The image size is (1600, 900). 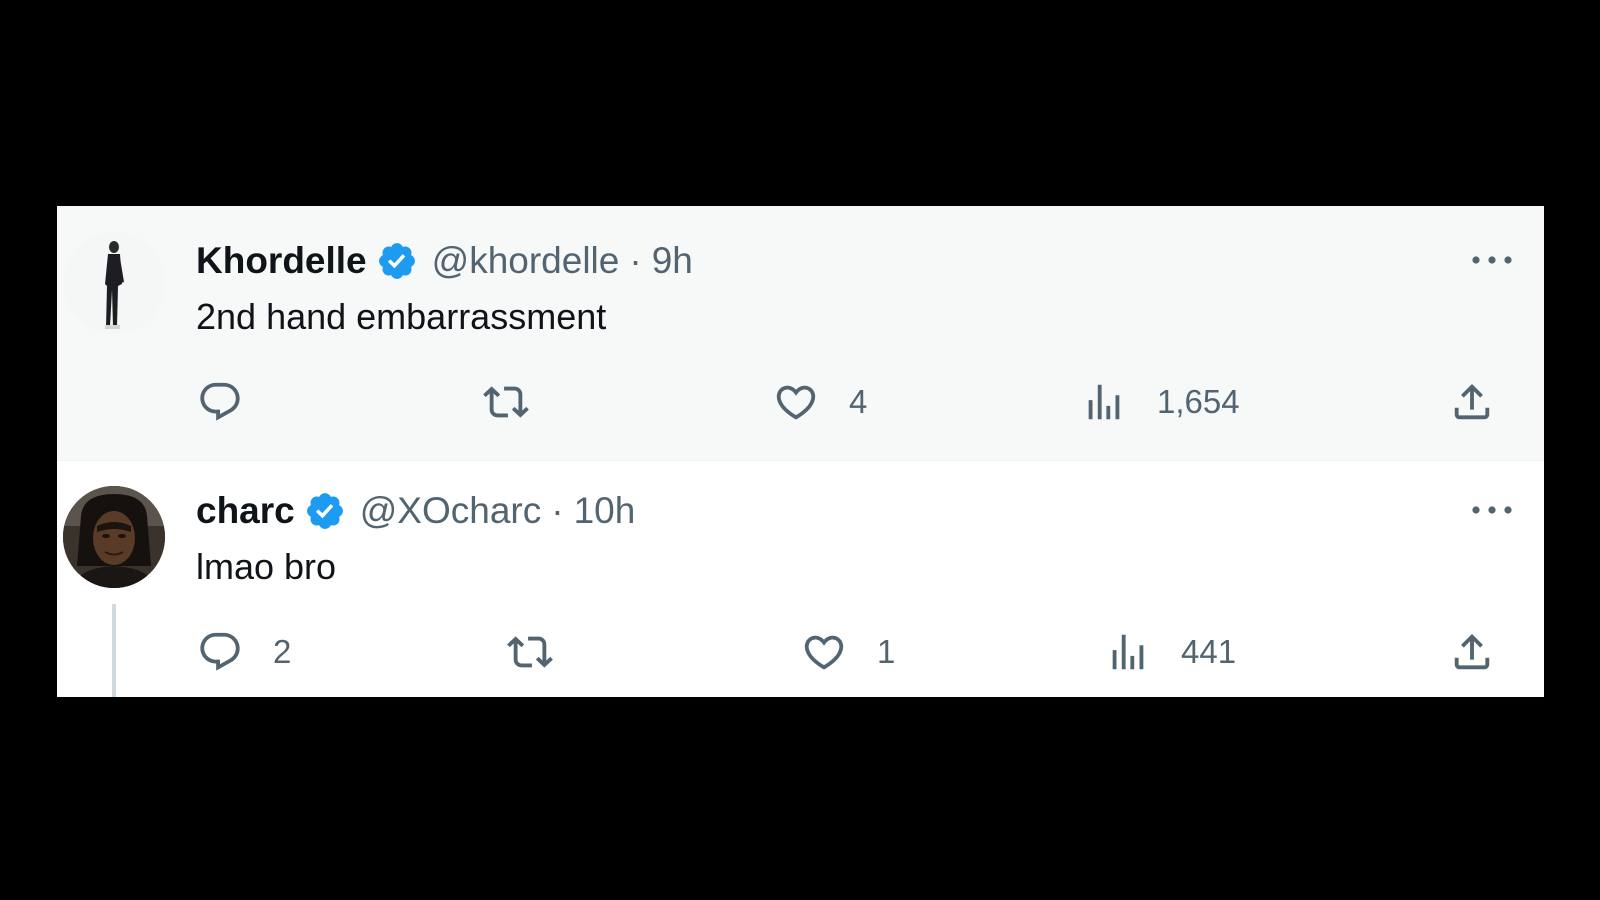 What do you see at coordinates (672, 261) in the screenshot?
I see `timestamp: 9h` at bounding box center [672, 261].